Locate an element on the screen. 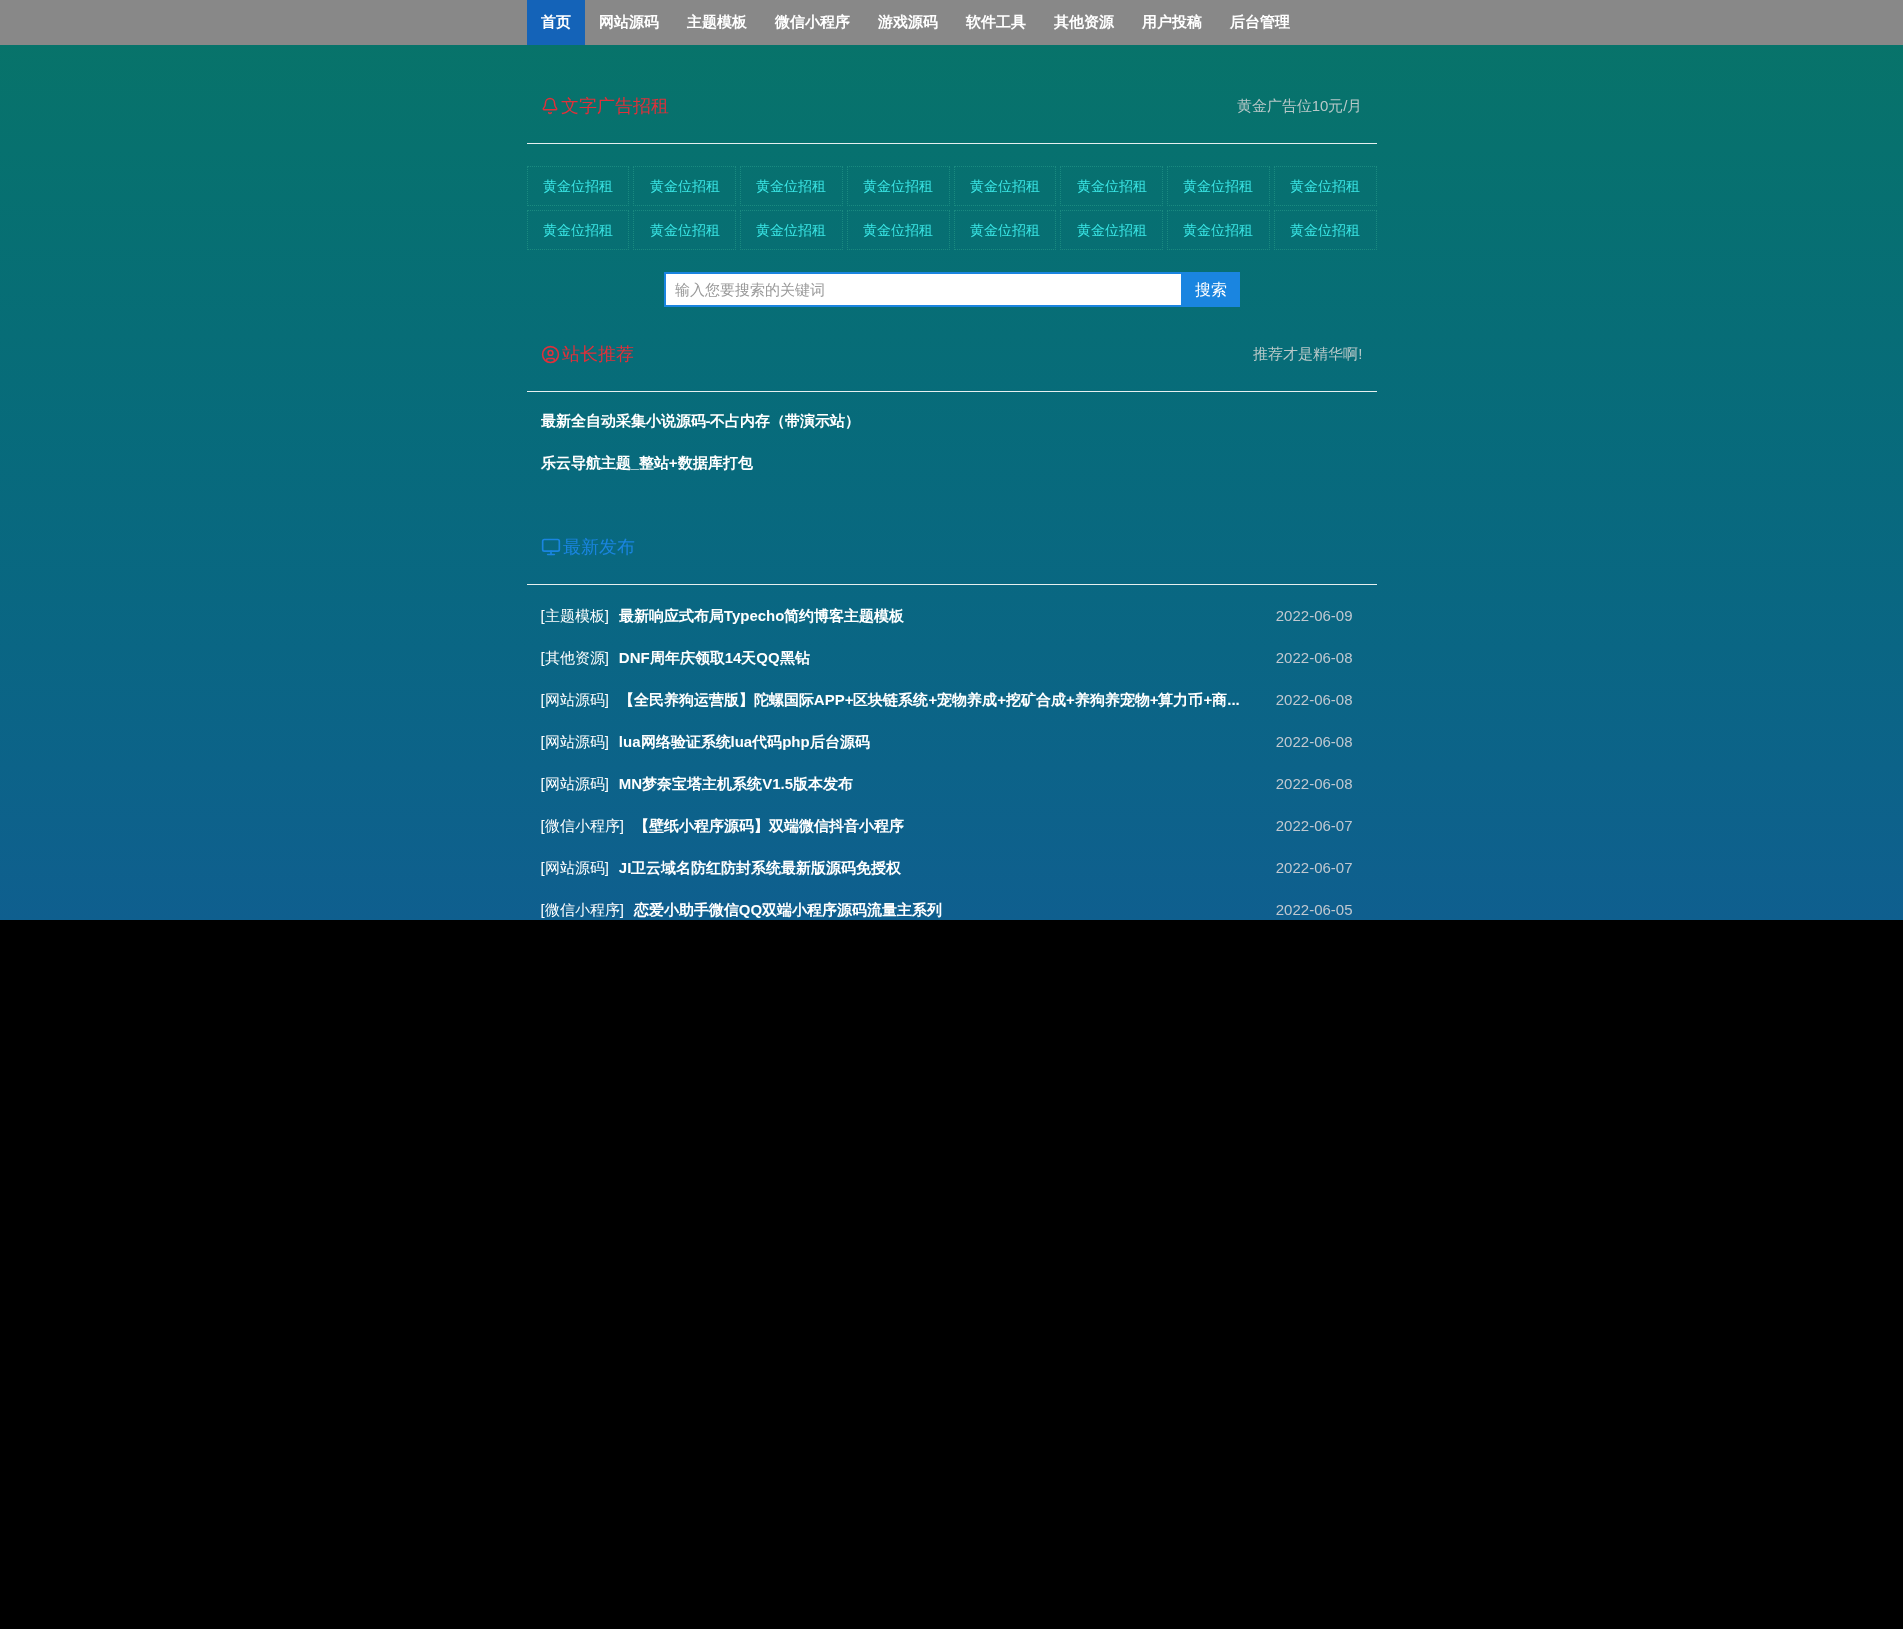  post-title-link: 【壁纸小程序源码】双端微信抖音小程序 is located at coordinates (768, 826).